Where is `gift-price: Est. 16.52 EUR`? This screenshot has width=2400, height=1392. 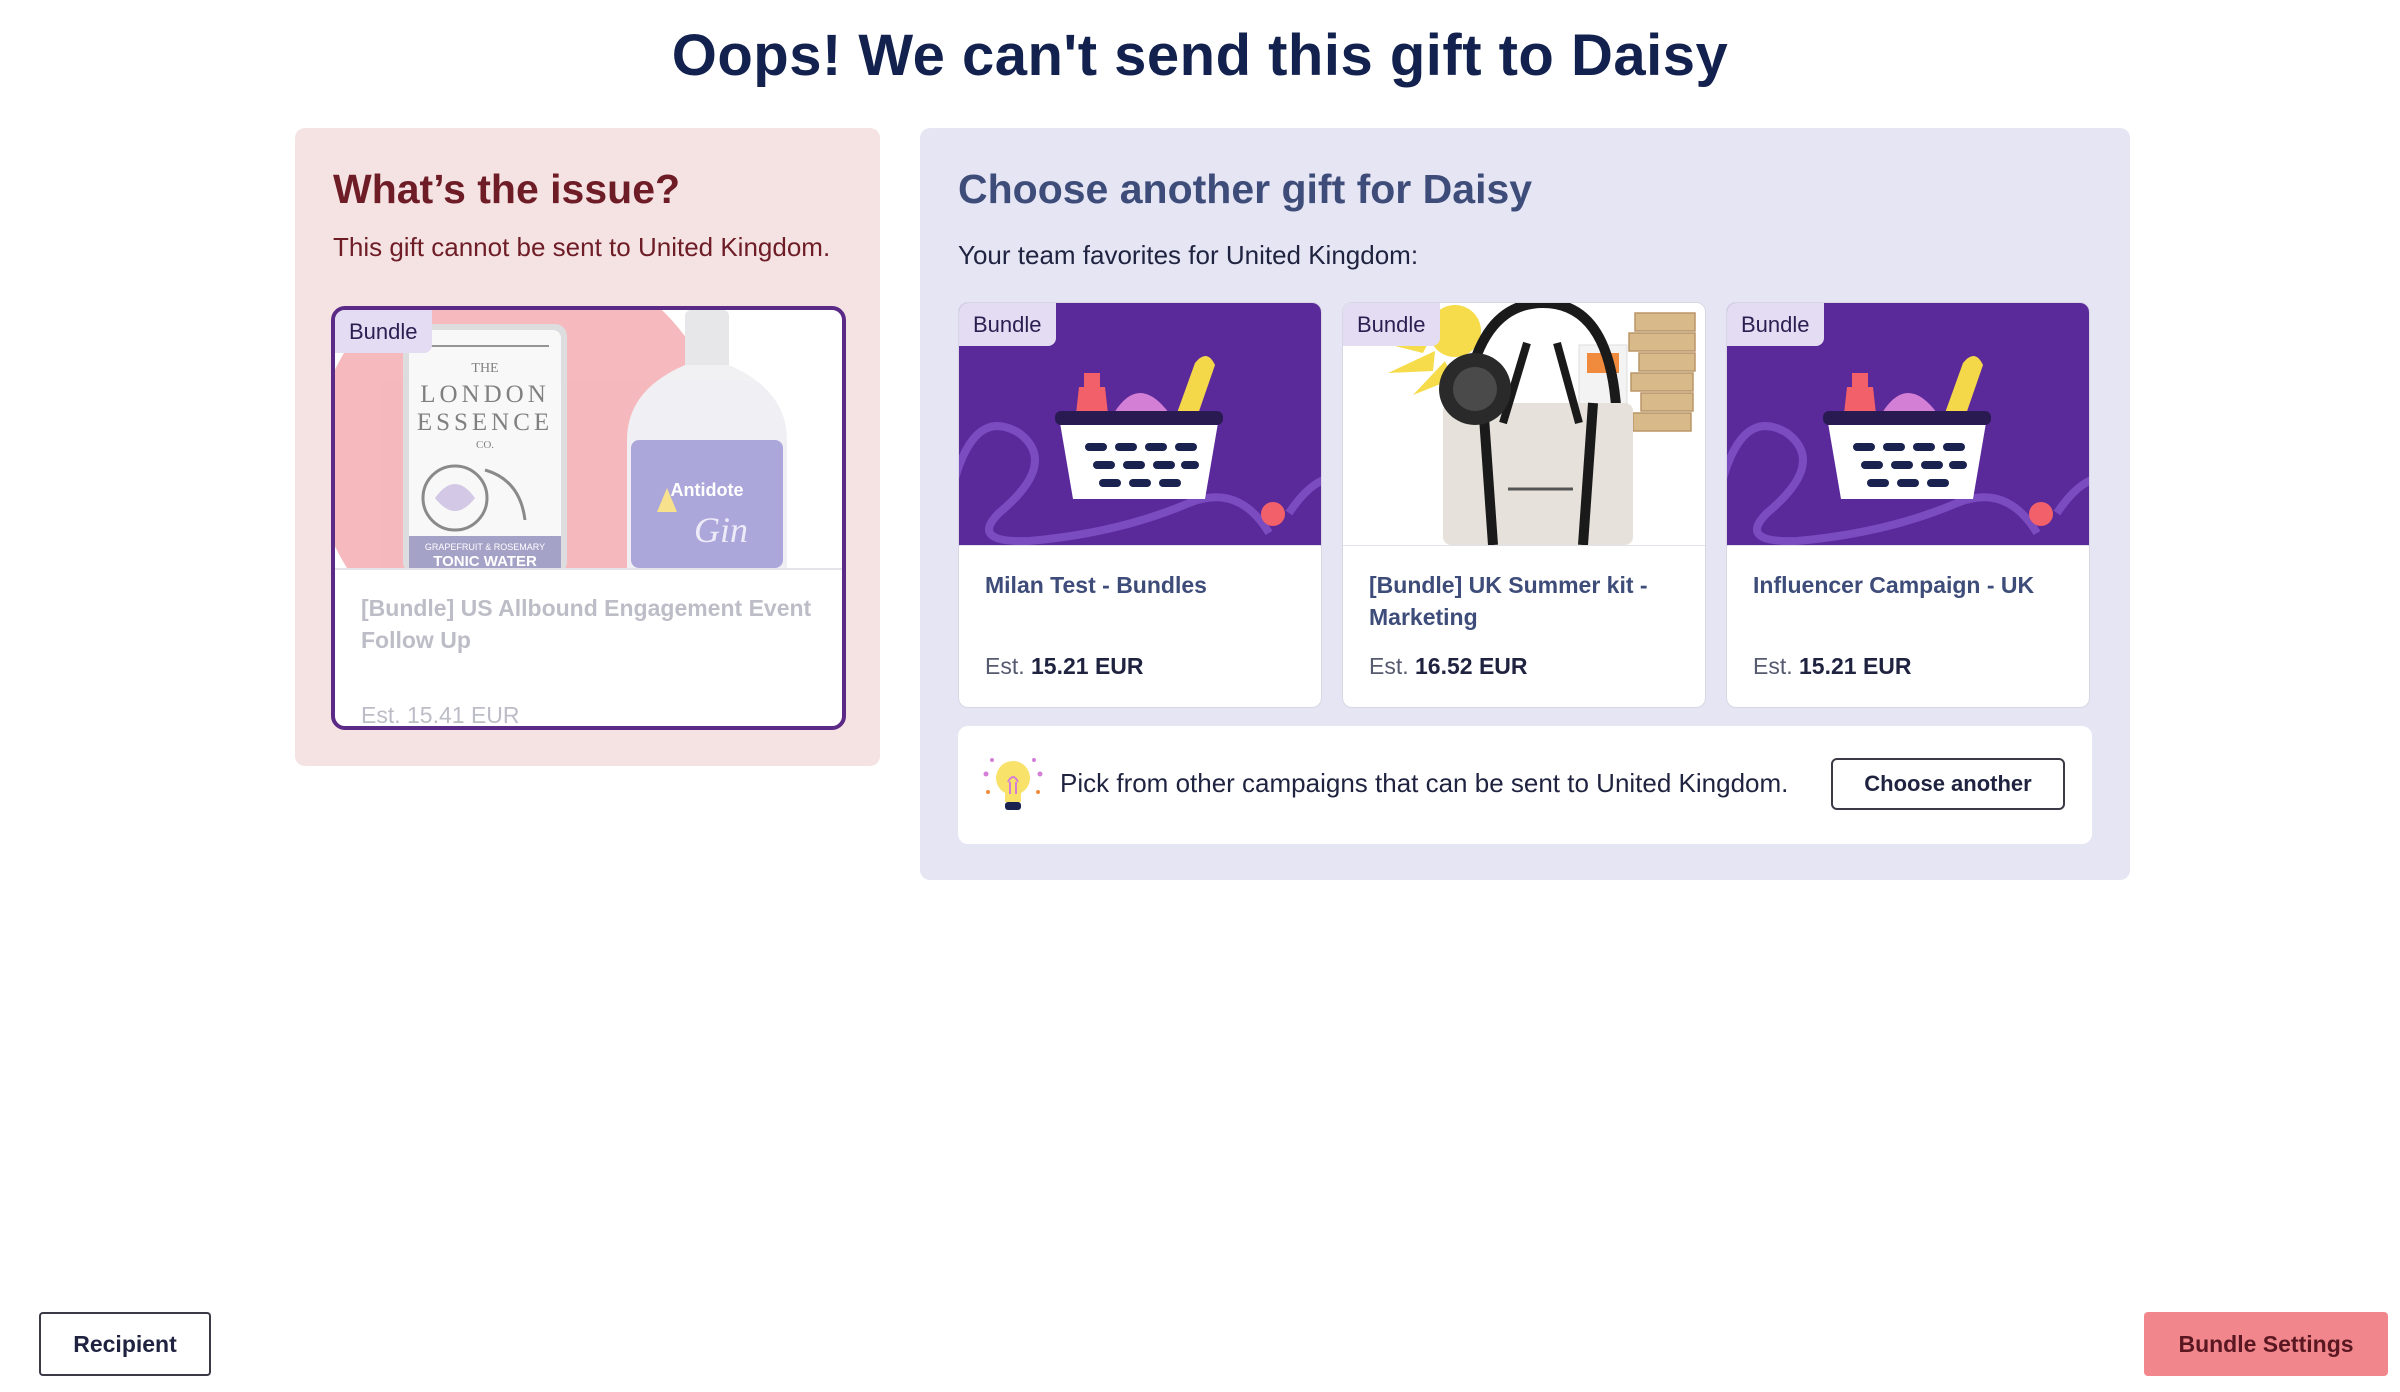
gift-price: Est. 16.52 EUR is located at coordinates (1448, 666).